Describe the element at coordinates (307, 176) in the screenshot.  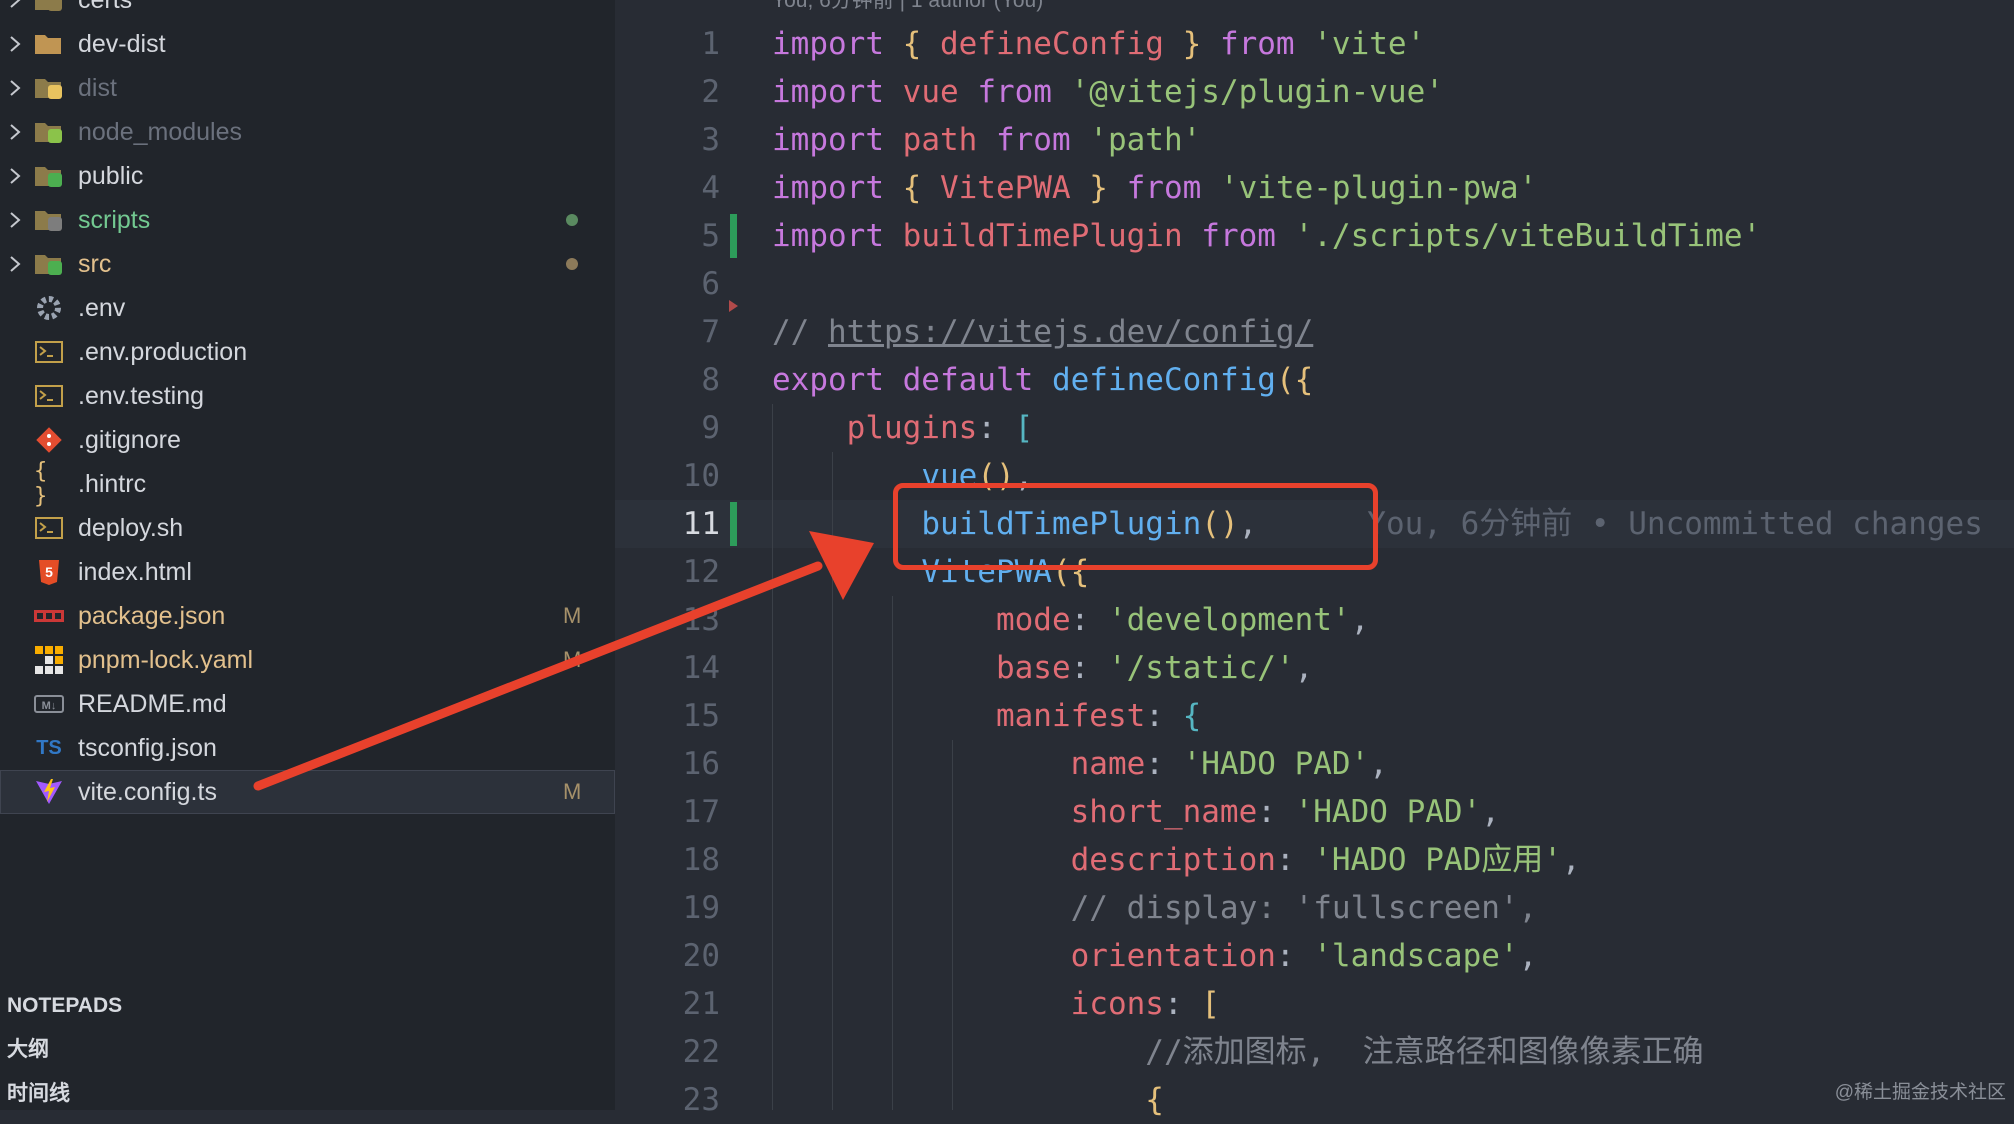
I see `tree-item: public` at that location.